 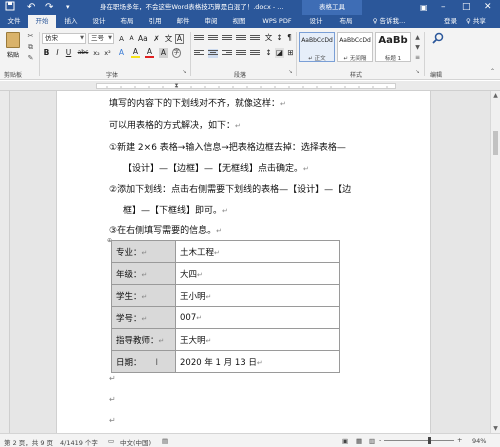 What do you see at coordinates (443, 7) in the screenshot?
I see `minimize-icon: –` at bounding box center [443, 7].